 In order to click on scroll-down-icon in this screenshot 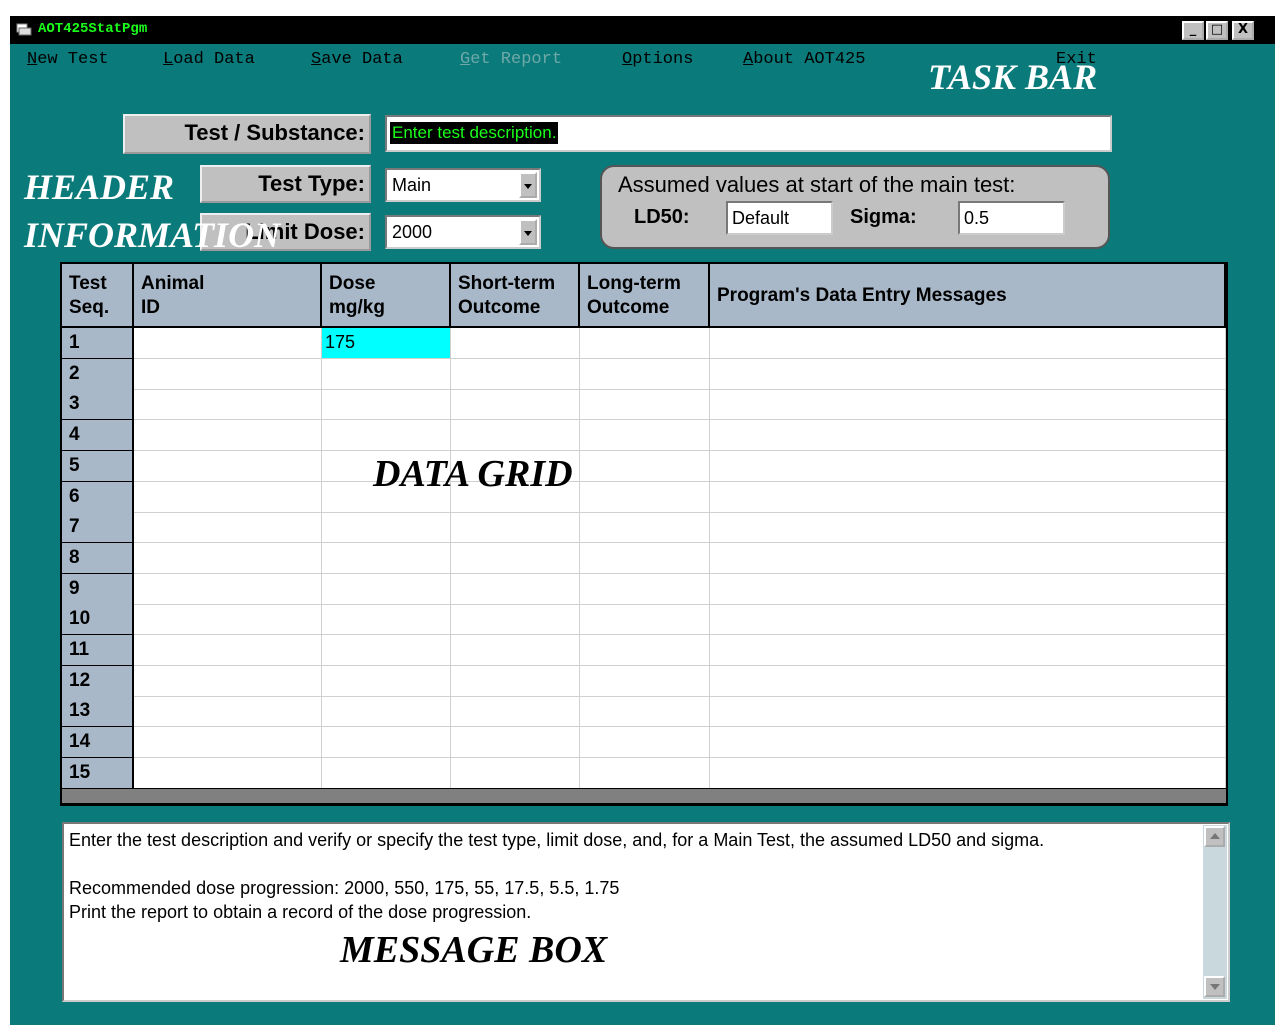, I will do `click(1214, 986)`.